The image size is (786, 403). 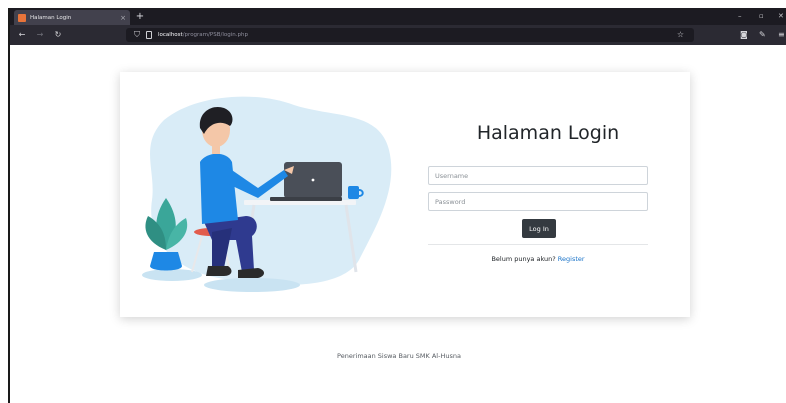 What do you see at coordinates (22, 17) in the screenshot?
I see `favicon-icon` at bounding box center [22, 17].